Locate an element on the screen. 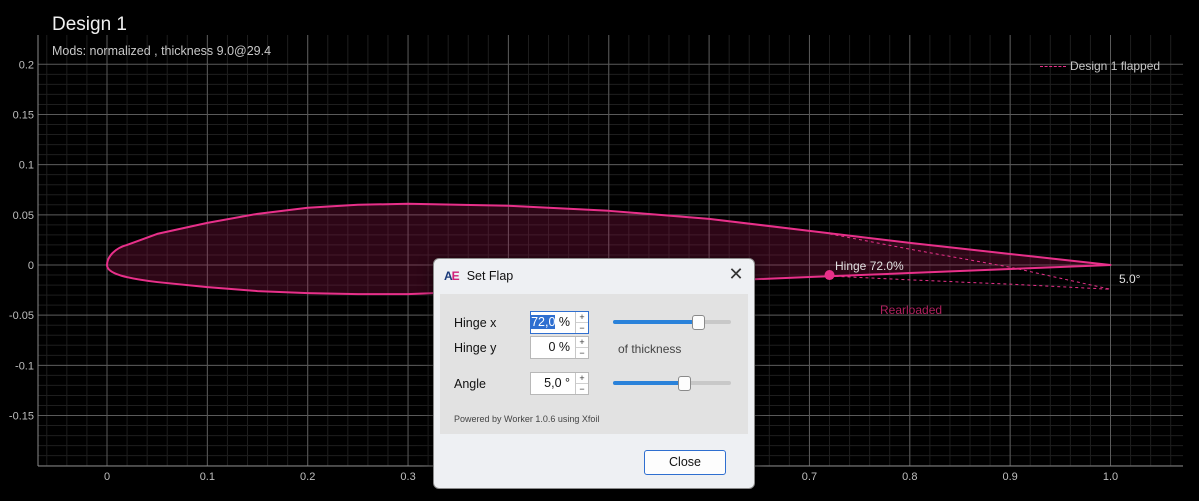  x-tick-label: 0 is located at coordinates (107, 477).